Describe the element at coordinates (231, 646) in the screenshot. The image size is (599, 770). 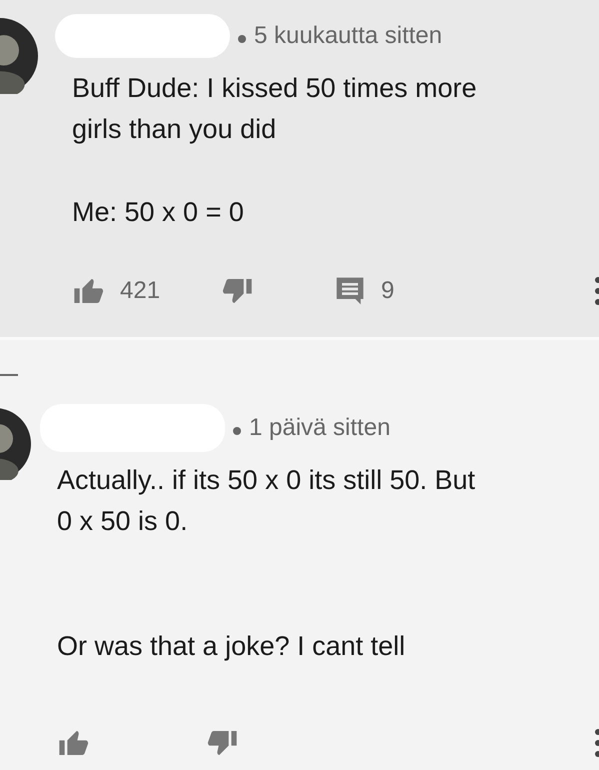
I see `comment-text: Or was that a joke? I cant tell` at that location.